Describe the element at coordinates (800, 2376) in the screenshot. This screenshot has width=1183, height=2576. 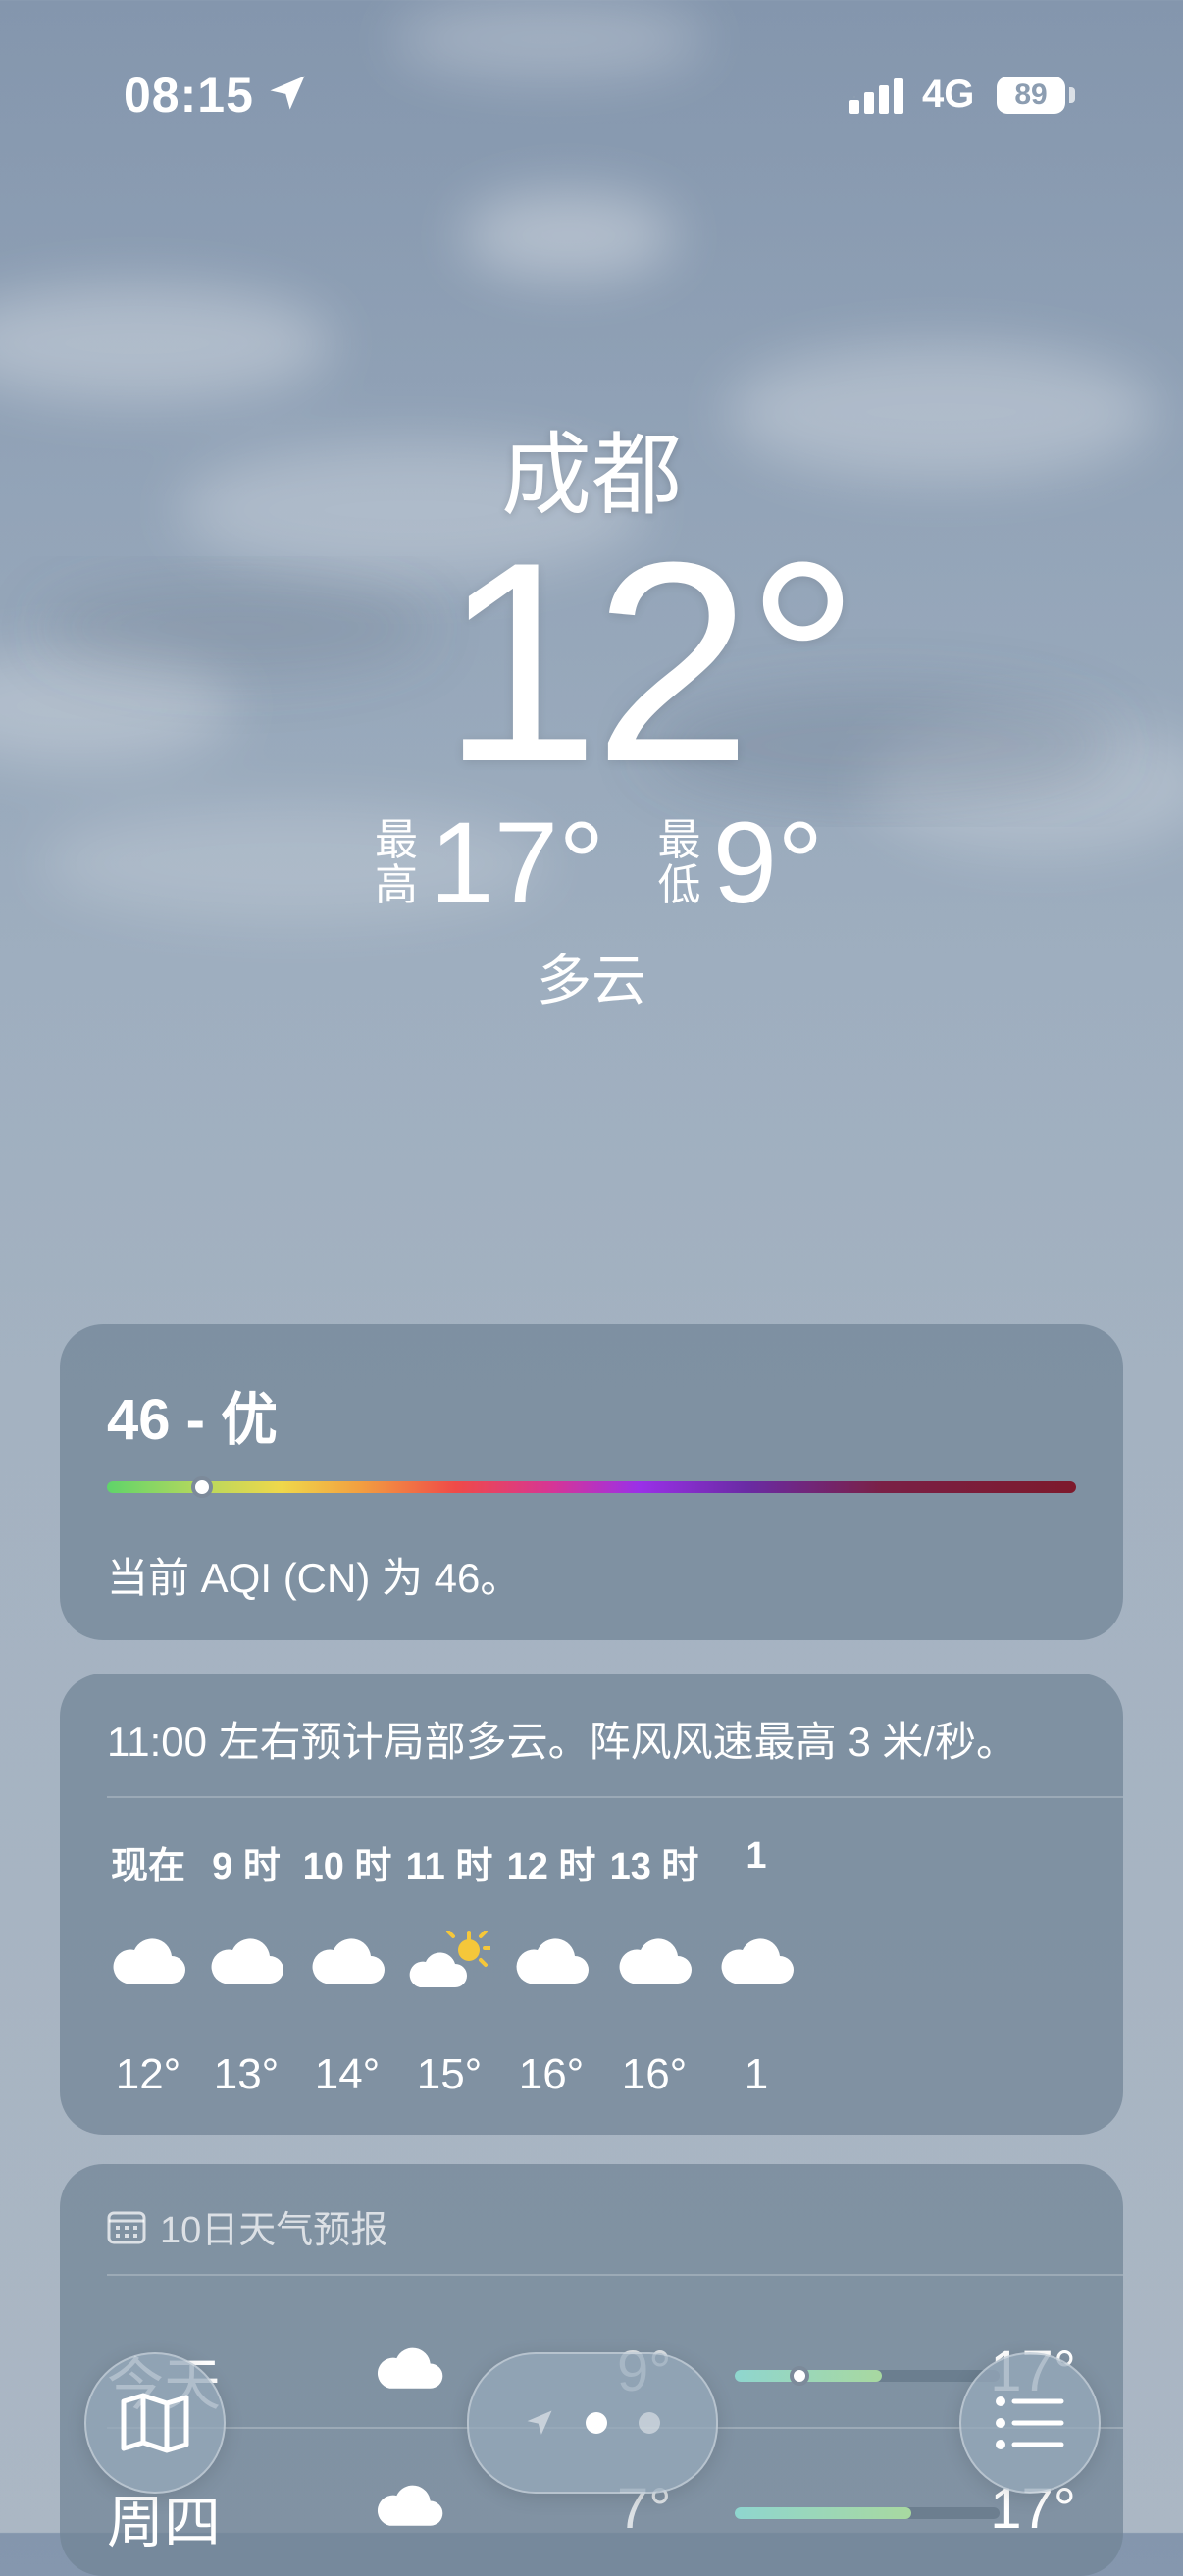
I see `current-temp-dot` at that location.